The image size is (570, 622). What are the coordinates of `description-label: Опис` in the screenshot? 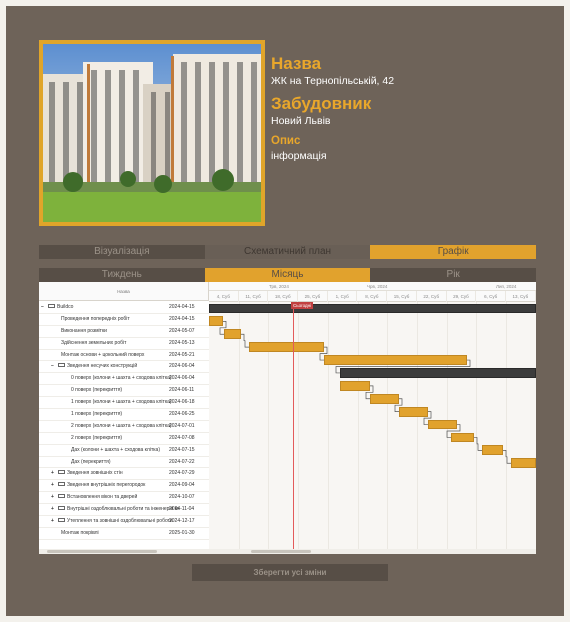 It's located at (286, 141).